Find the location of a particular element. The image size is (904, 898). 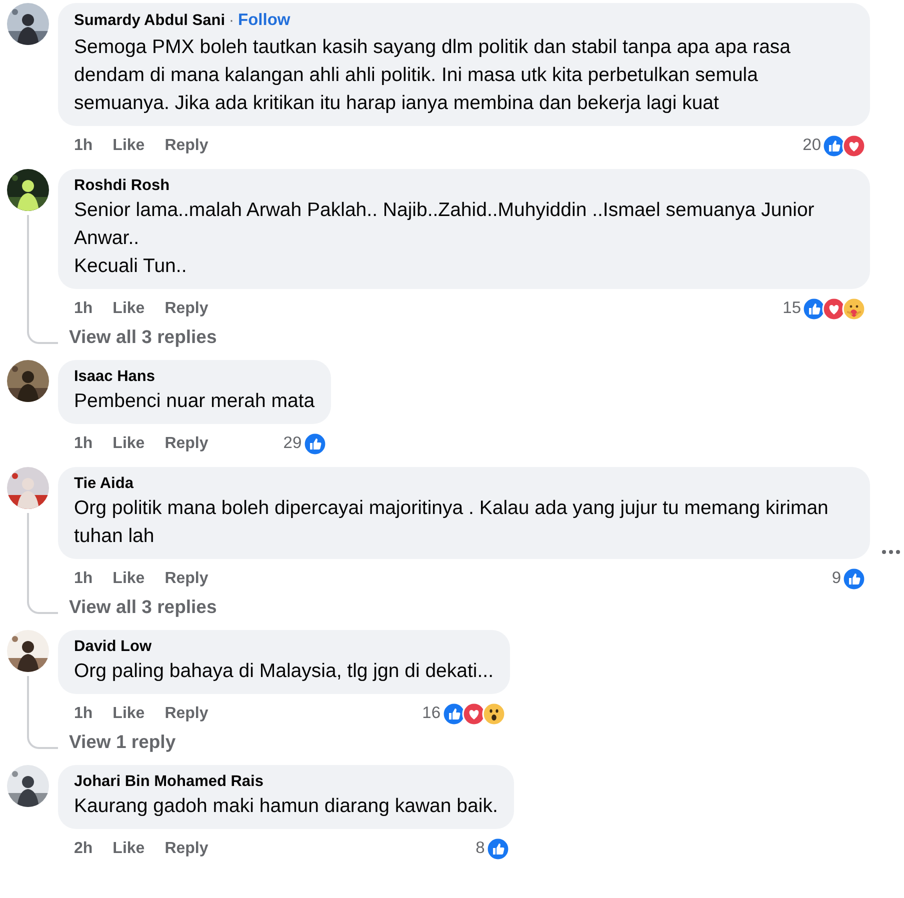

comment-text: Kaurang gadoh maki hamun diarang kawan baik. is located at coordinates (286, 806).